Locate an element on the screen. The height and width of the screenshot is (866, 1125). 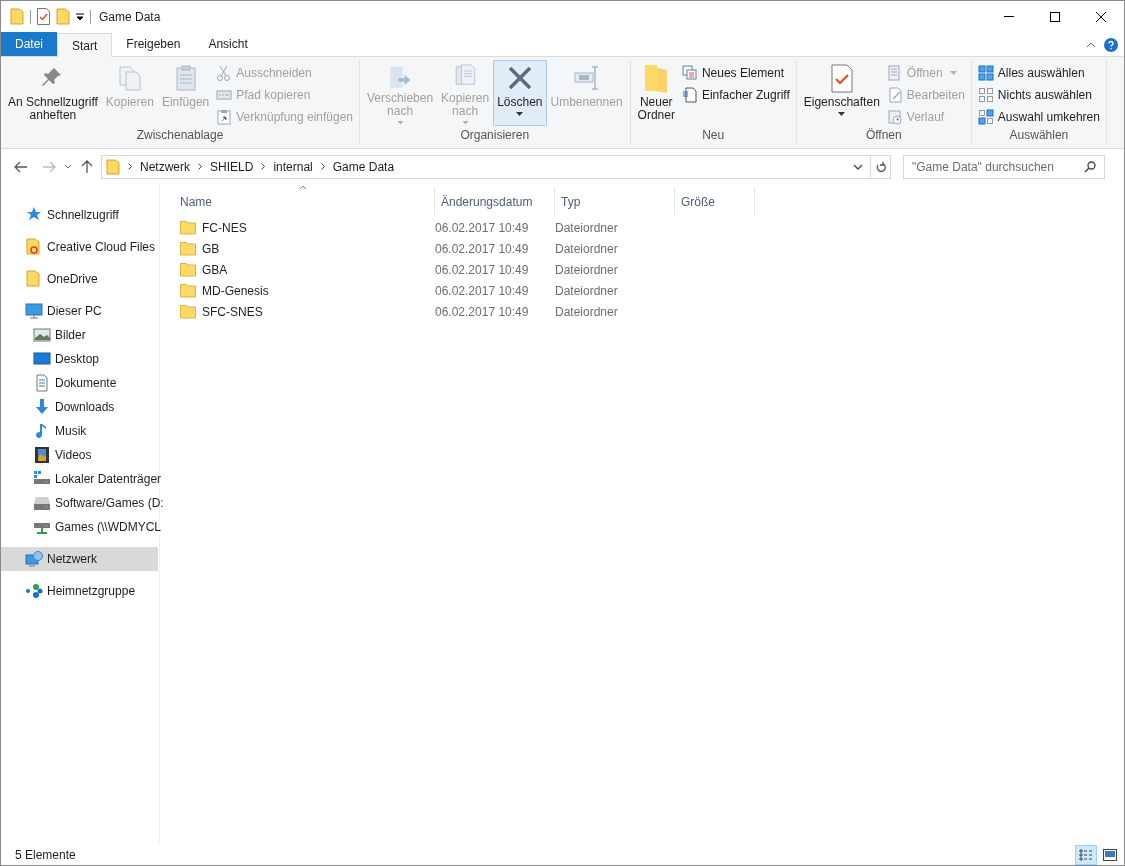
sidebar-item: Musik is located at coordinates (79, 431).